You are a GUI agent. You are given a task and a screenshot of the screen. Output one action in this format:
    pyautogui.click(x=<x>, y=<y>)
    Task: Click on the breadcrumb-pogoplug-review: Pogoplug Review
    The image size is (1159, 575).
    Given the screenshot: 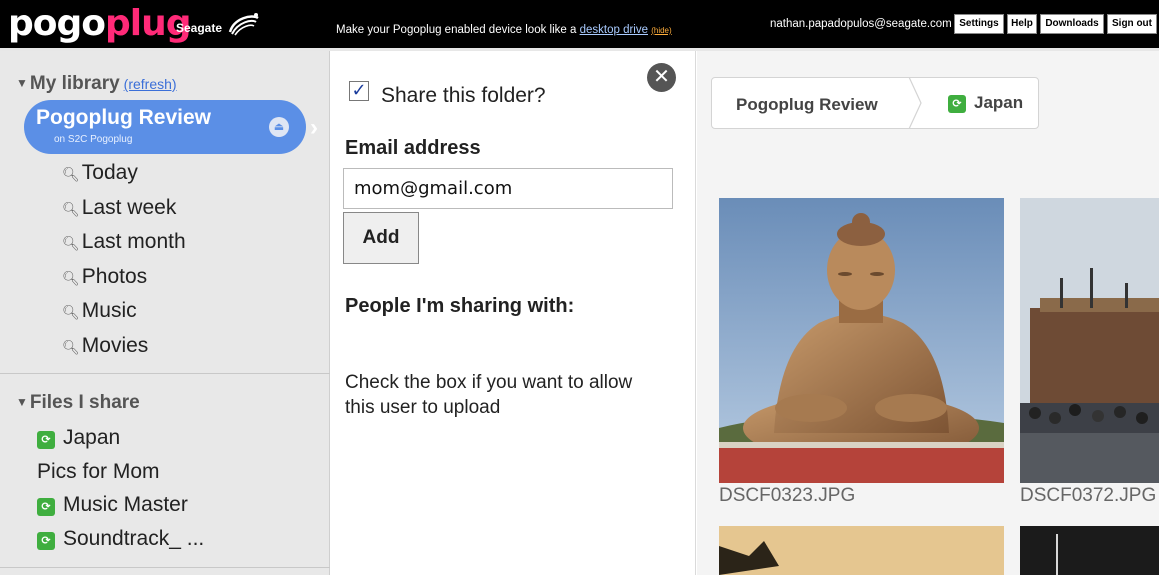 What is the action you would take?
    pyautogui.click(x=807, y=105)
    